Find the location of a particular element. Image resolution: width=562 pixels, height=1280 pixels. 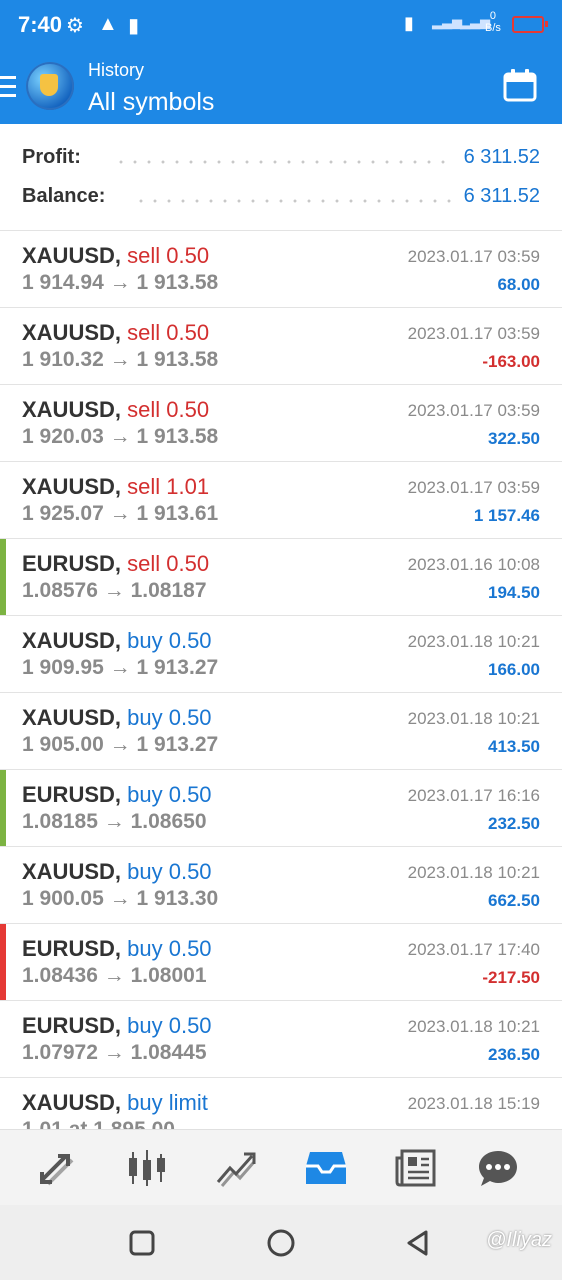

open-price: 1 910.32 is located at coordinates (63, 359).